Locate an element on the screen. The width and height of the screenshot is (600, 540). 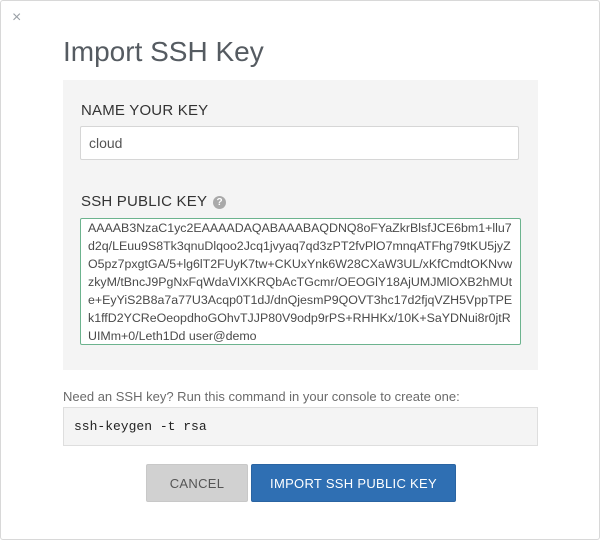
key-name-input is located at coordinates (299, 143).